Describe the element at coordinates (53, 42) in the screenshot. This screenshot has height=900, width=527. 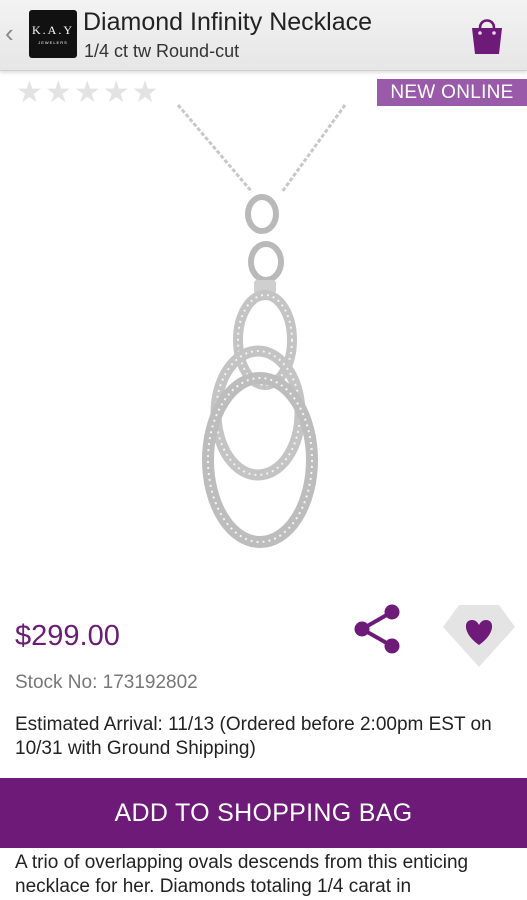
I see `logo-subtext: JEWELERS` at that location.